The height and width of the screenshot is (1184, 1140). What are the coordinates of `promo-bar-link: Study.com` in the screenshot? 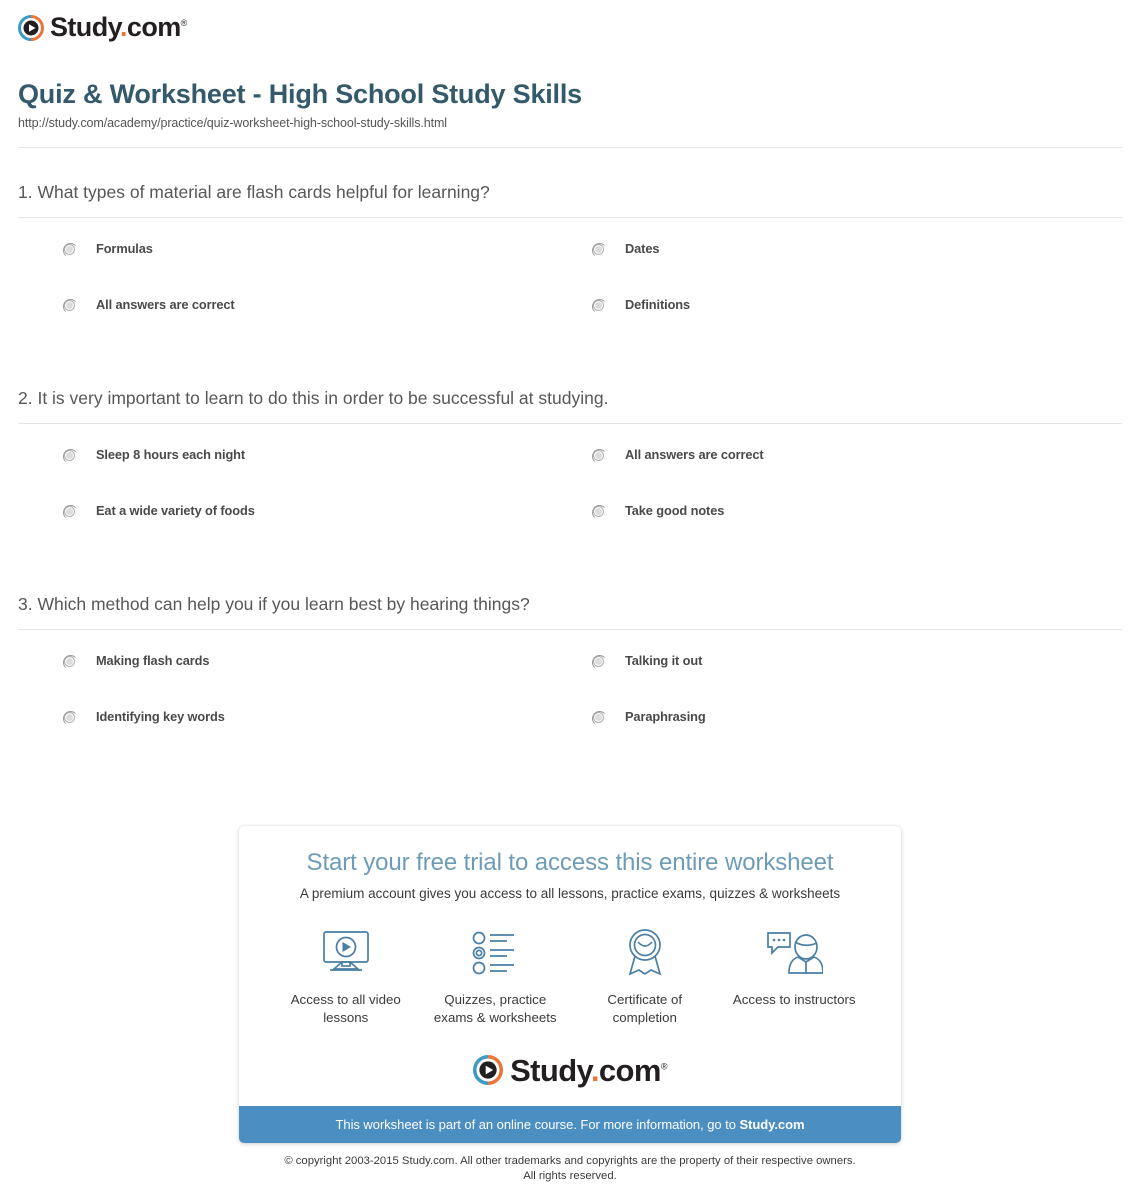 It's located at (771, 1124).